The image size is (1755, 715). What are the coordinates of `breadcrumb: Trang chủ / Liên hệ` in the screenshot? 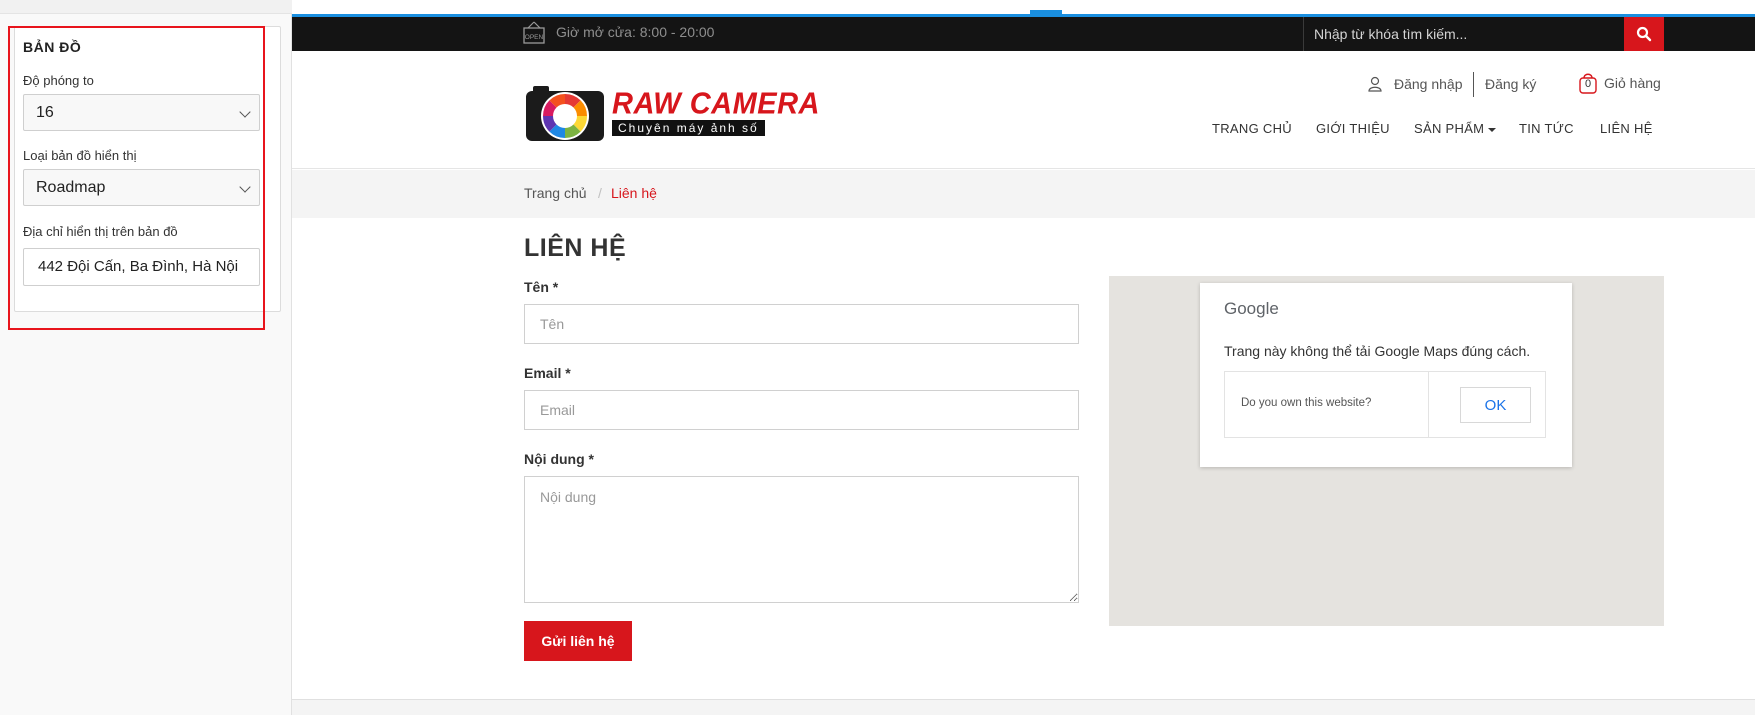 It's located at (1023, 194).